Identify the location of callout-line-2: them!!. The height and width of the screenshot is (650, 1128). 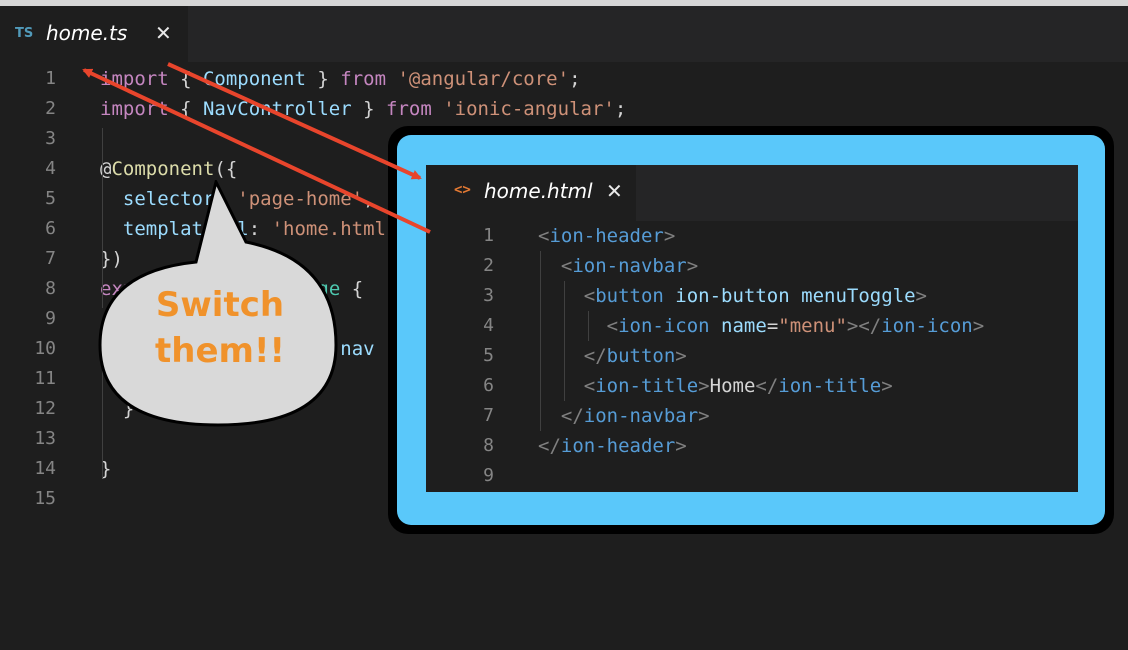
(220, 351).